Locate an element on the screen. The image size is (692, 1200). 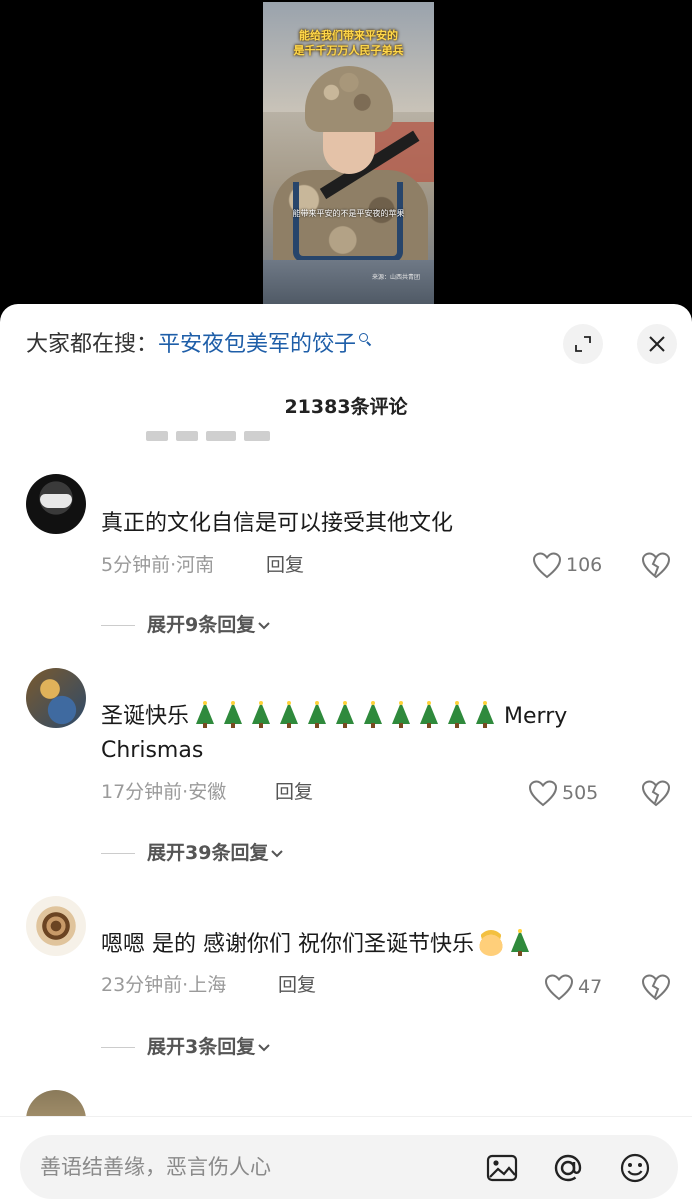
trending-search: 大家都在搜：平安夜包美军的饺子 is located at coordinates (199, 345).